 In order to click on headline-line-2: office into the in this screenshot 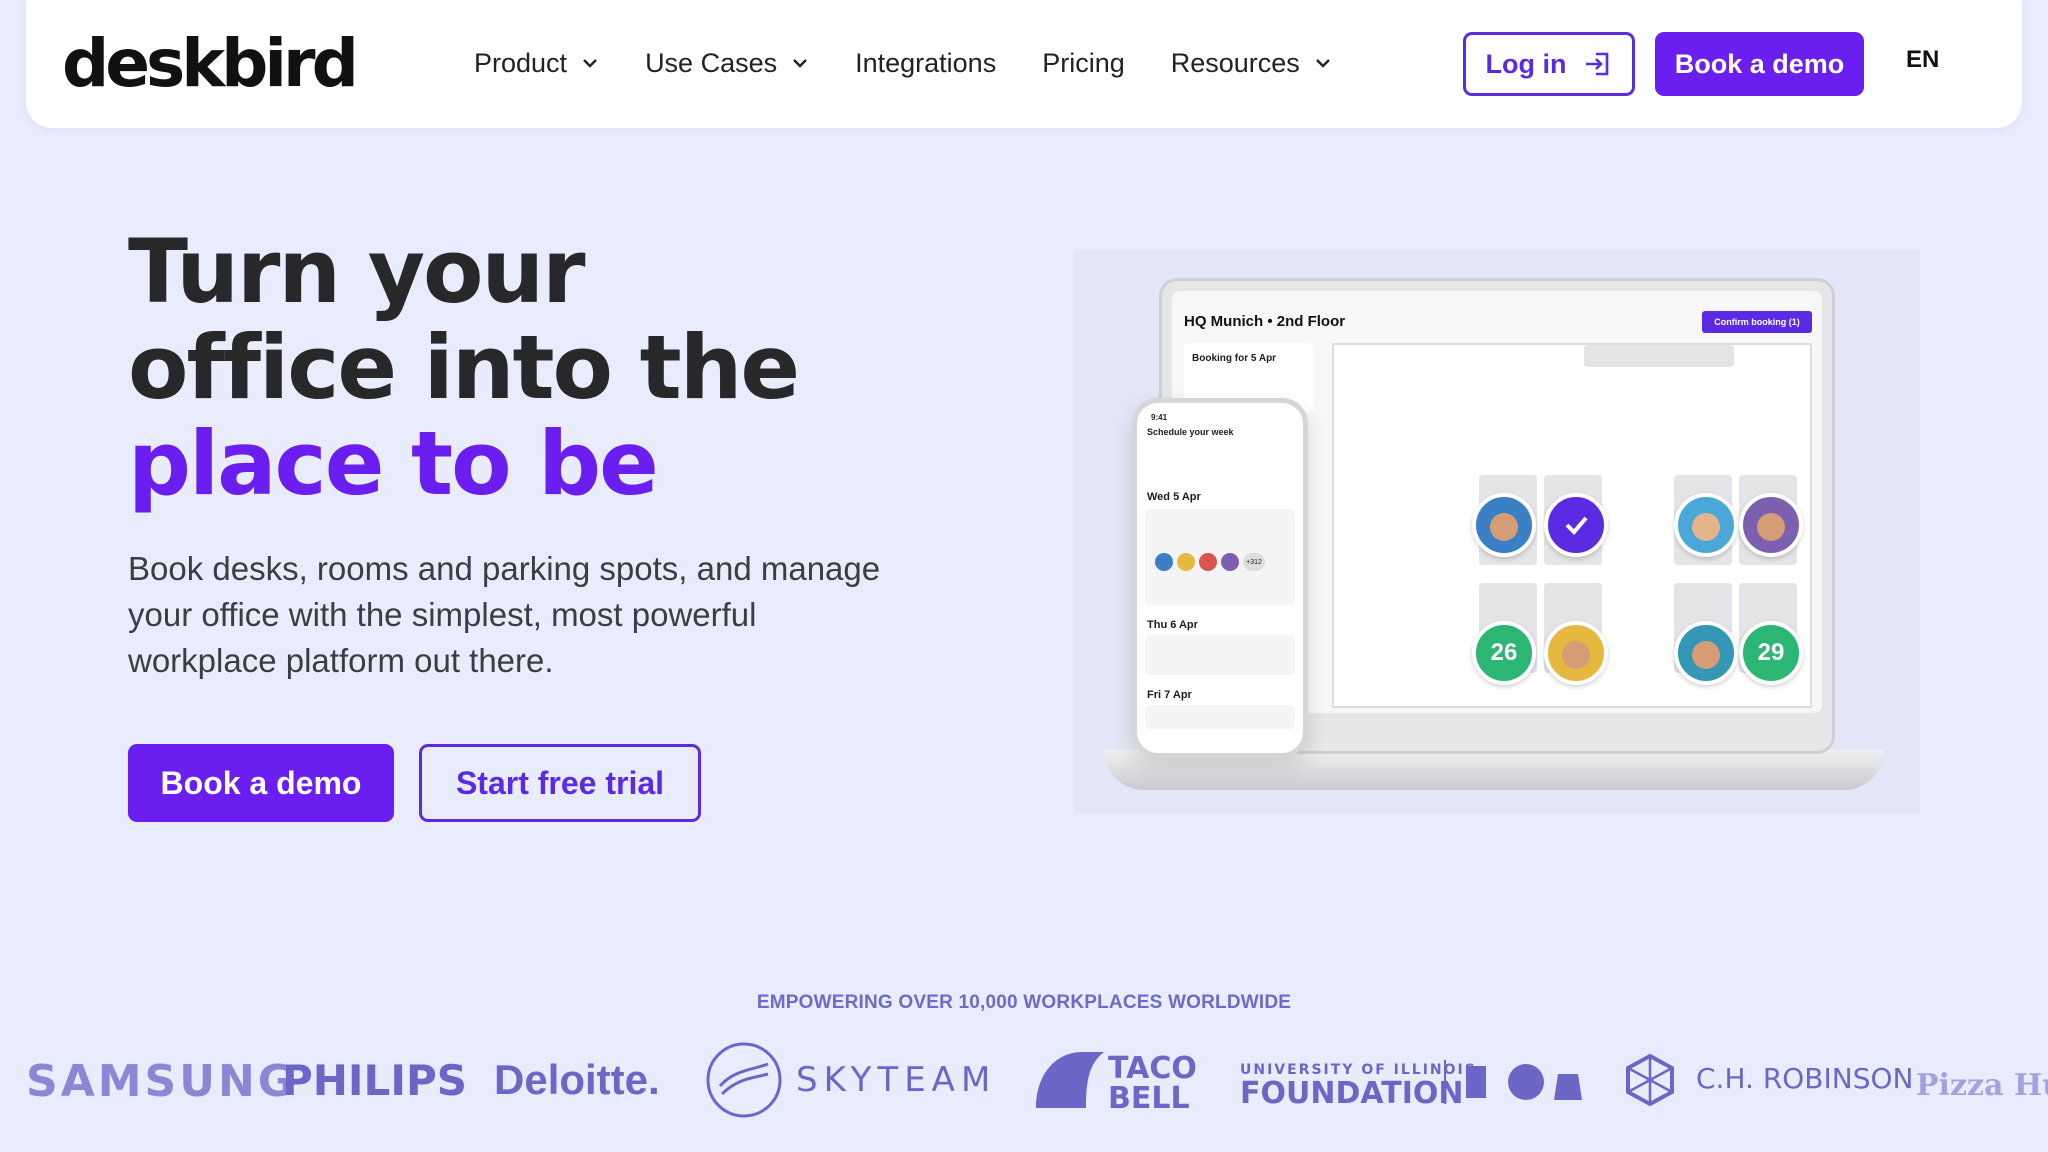, I will do `click(464, 367)`.